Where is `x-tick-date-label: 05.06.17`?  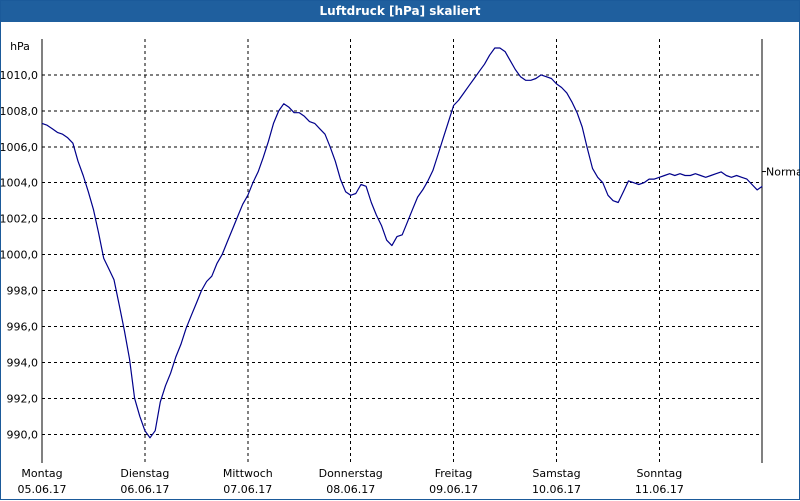
x-tick-date-label: 05.06.17 is located at coordinates (42, 489).